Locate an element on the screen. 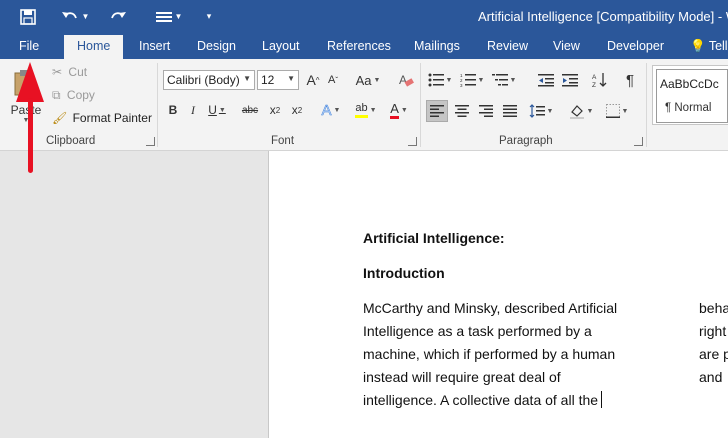 Image resolution: width=728 pixels, height=438 pixels. clear-formatting-icon: A is located at coordinates (406, 80).